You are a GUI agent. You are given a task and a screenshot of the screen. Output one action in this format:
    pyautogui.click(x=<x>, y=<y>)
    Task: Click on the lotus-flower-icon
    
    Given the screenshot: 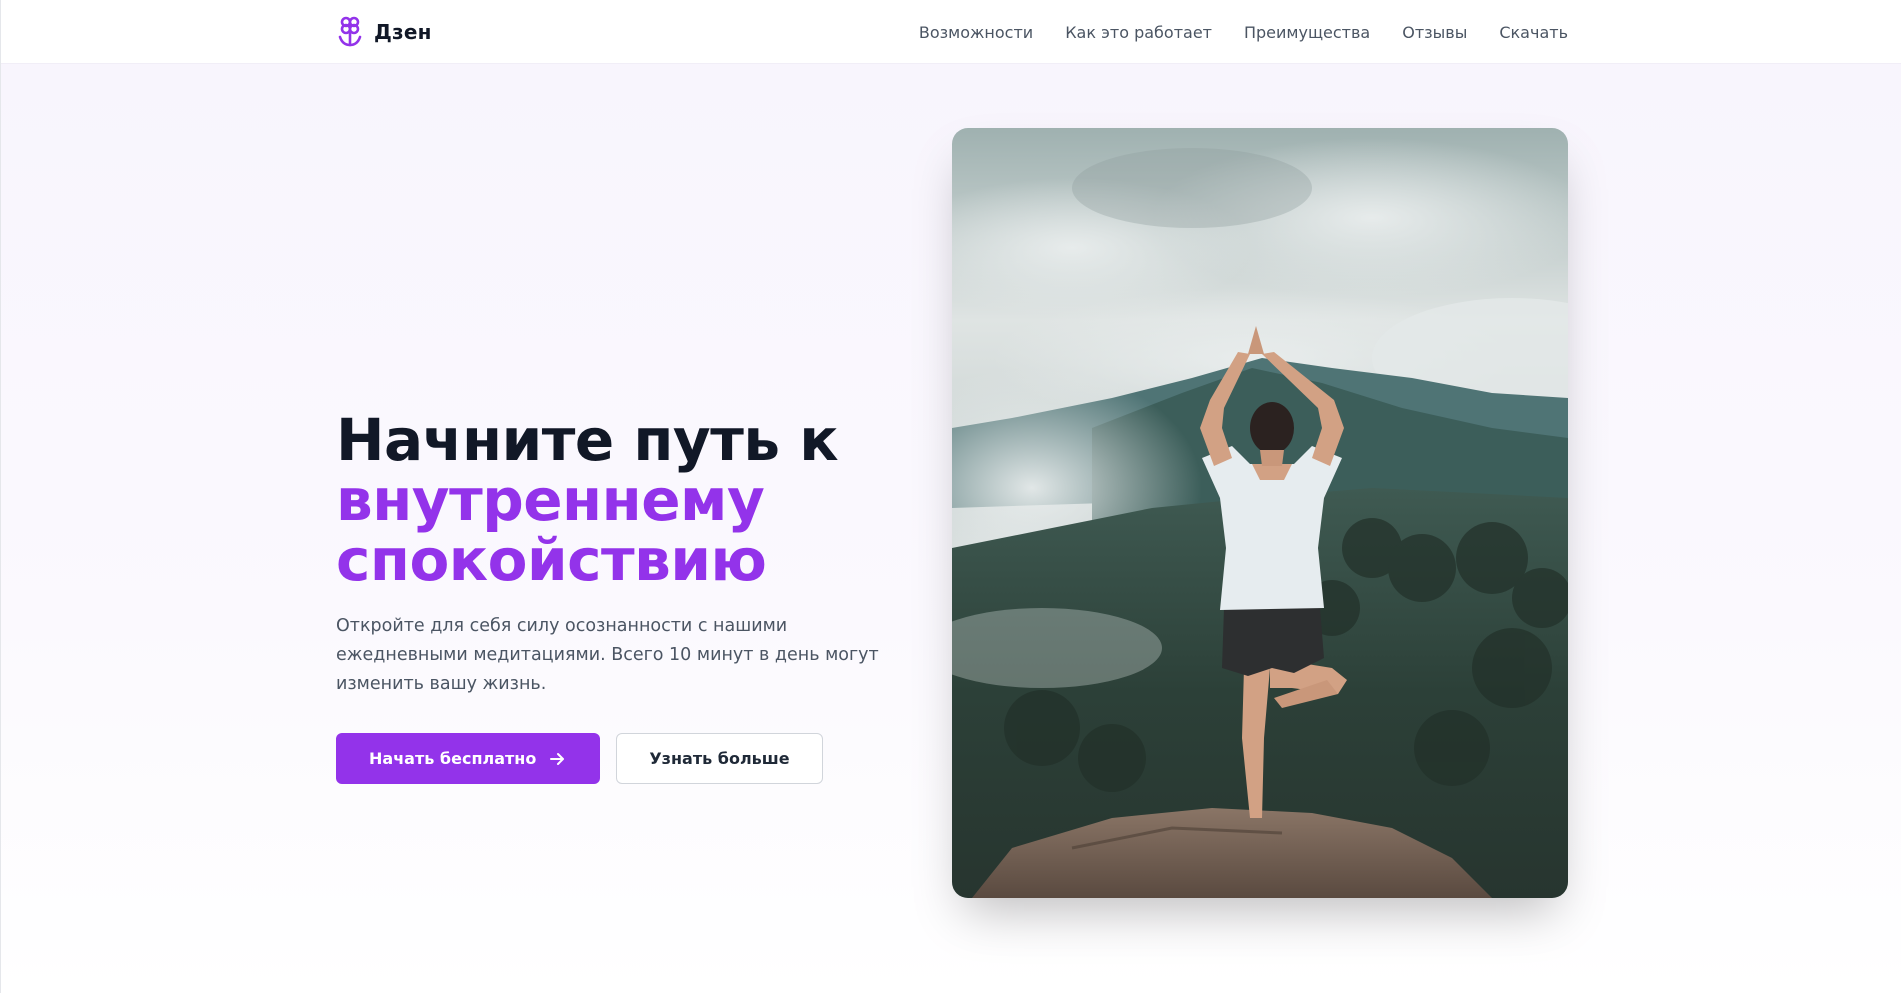 What is the action you would take?
    pyautogui.click(x=350, y=31)
    